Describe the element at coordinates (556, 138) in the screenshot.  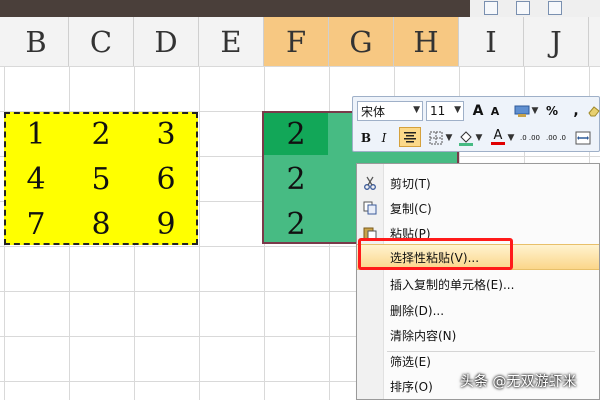
I see `decrease-decimal-button: .00 .0` at that location.